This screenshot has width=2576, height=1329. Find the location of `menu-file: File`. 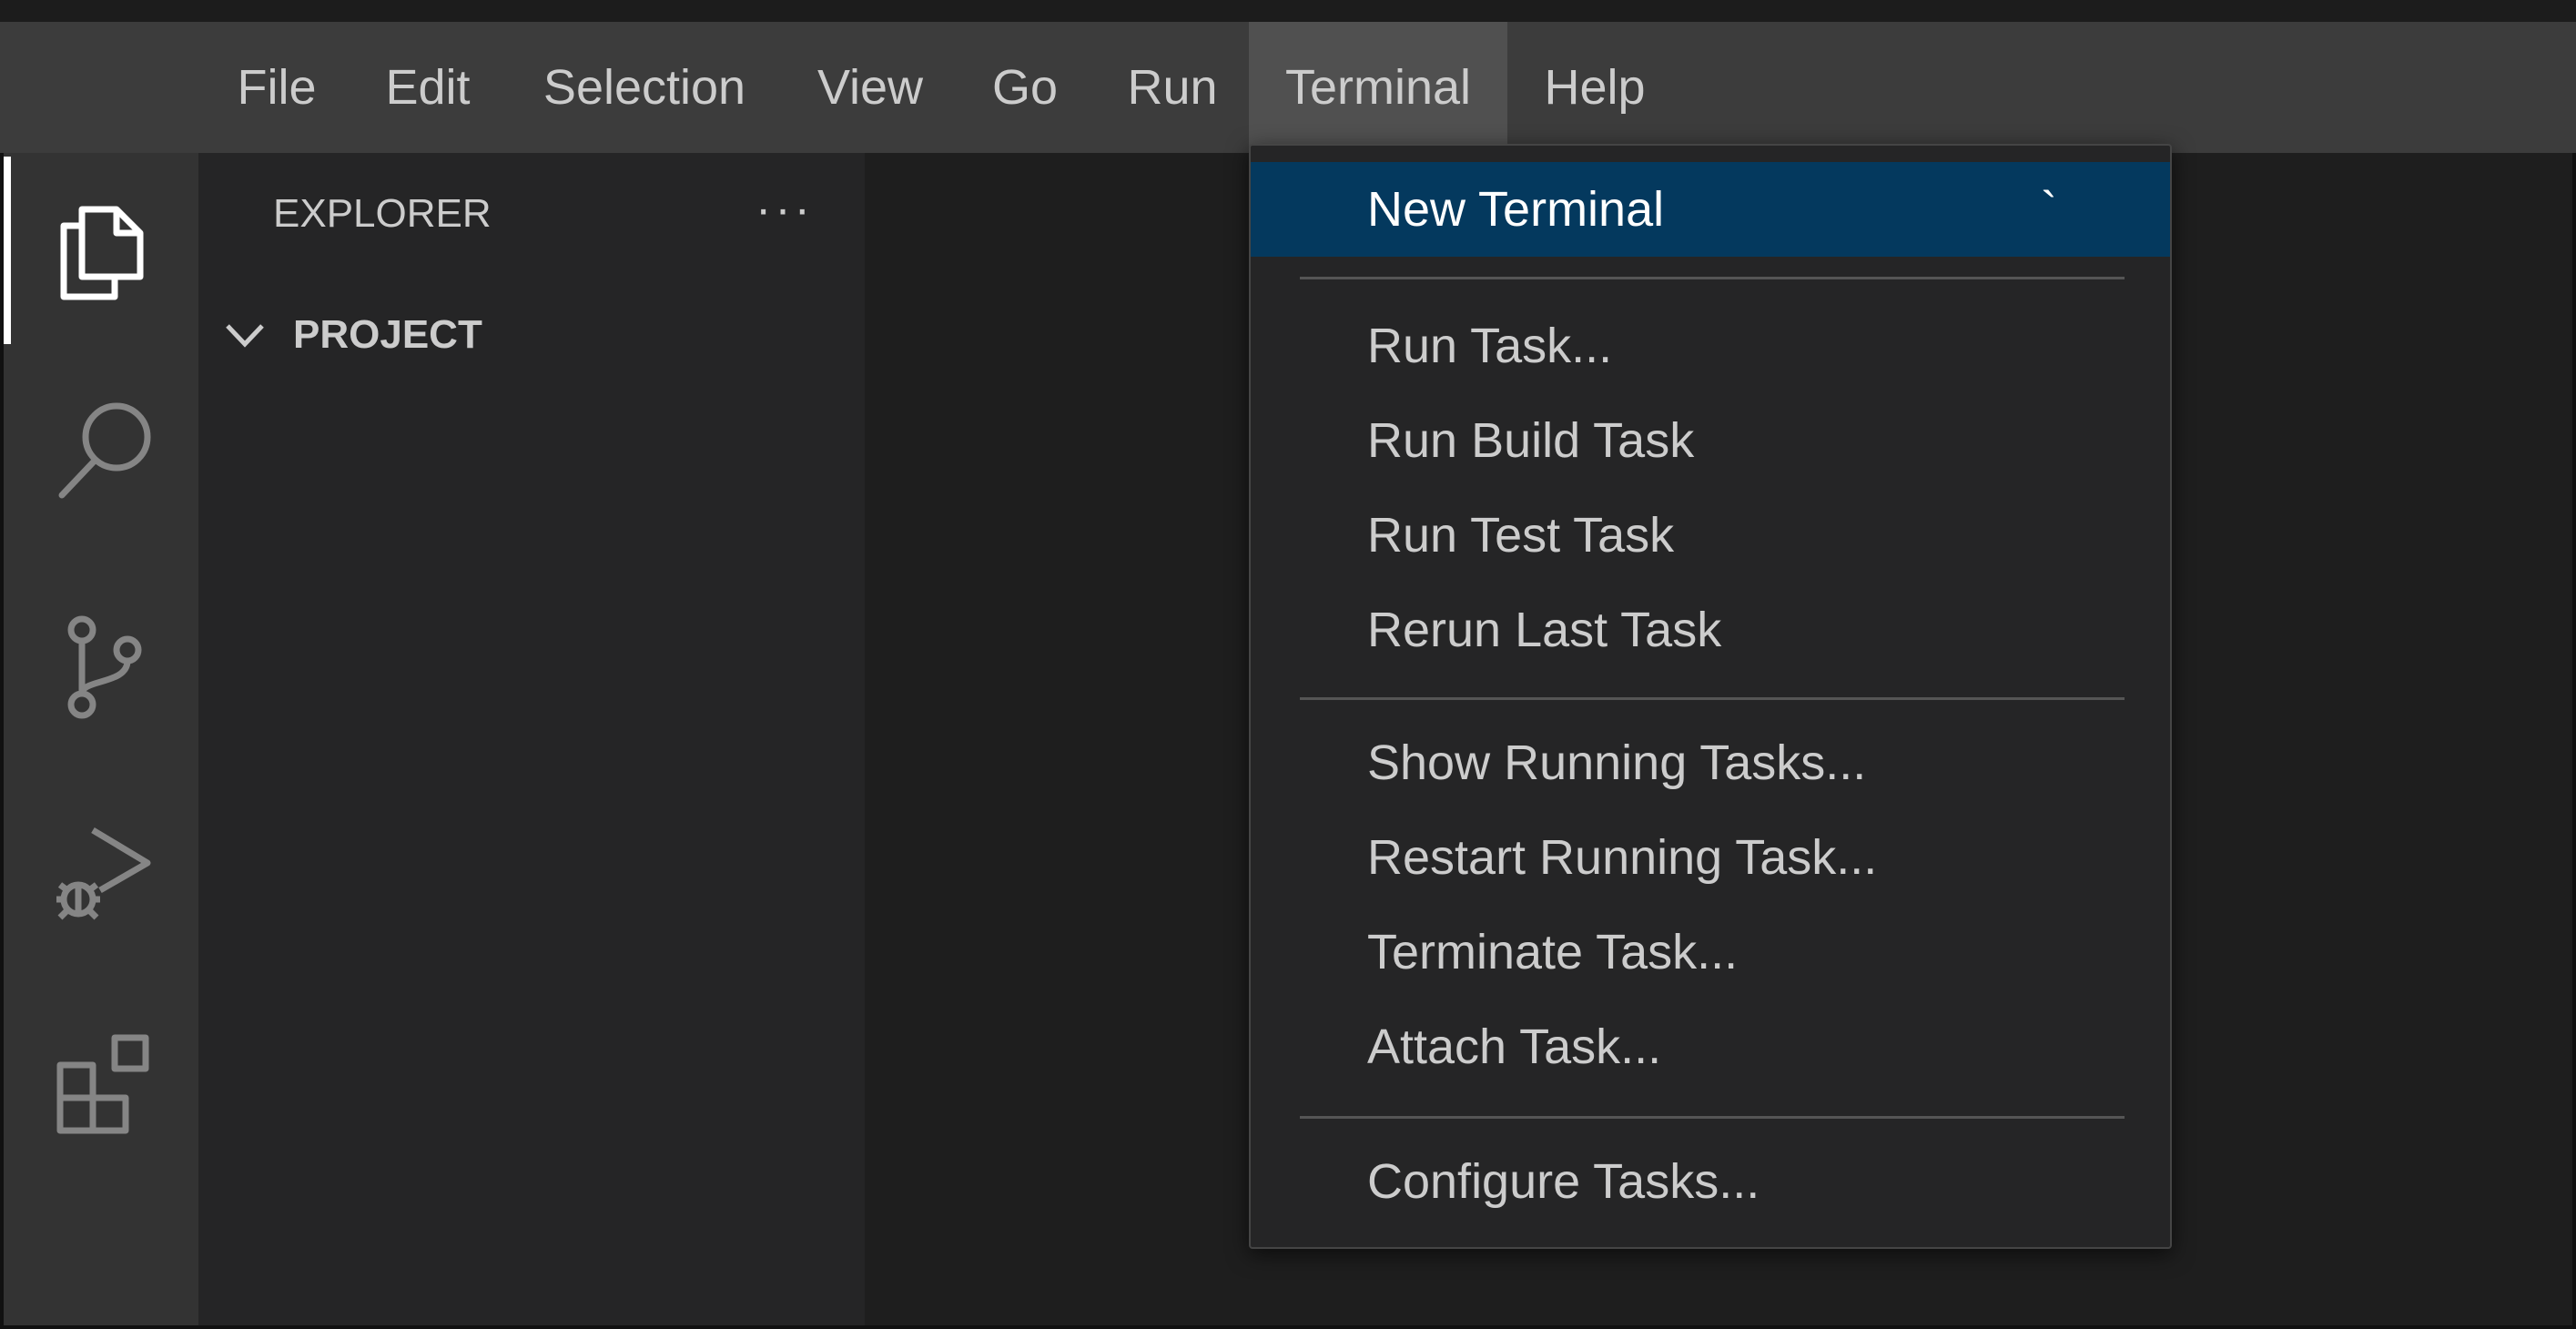

menu-file: File is located at coordinates (277, 87).